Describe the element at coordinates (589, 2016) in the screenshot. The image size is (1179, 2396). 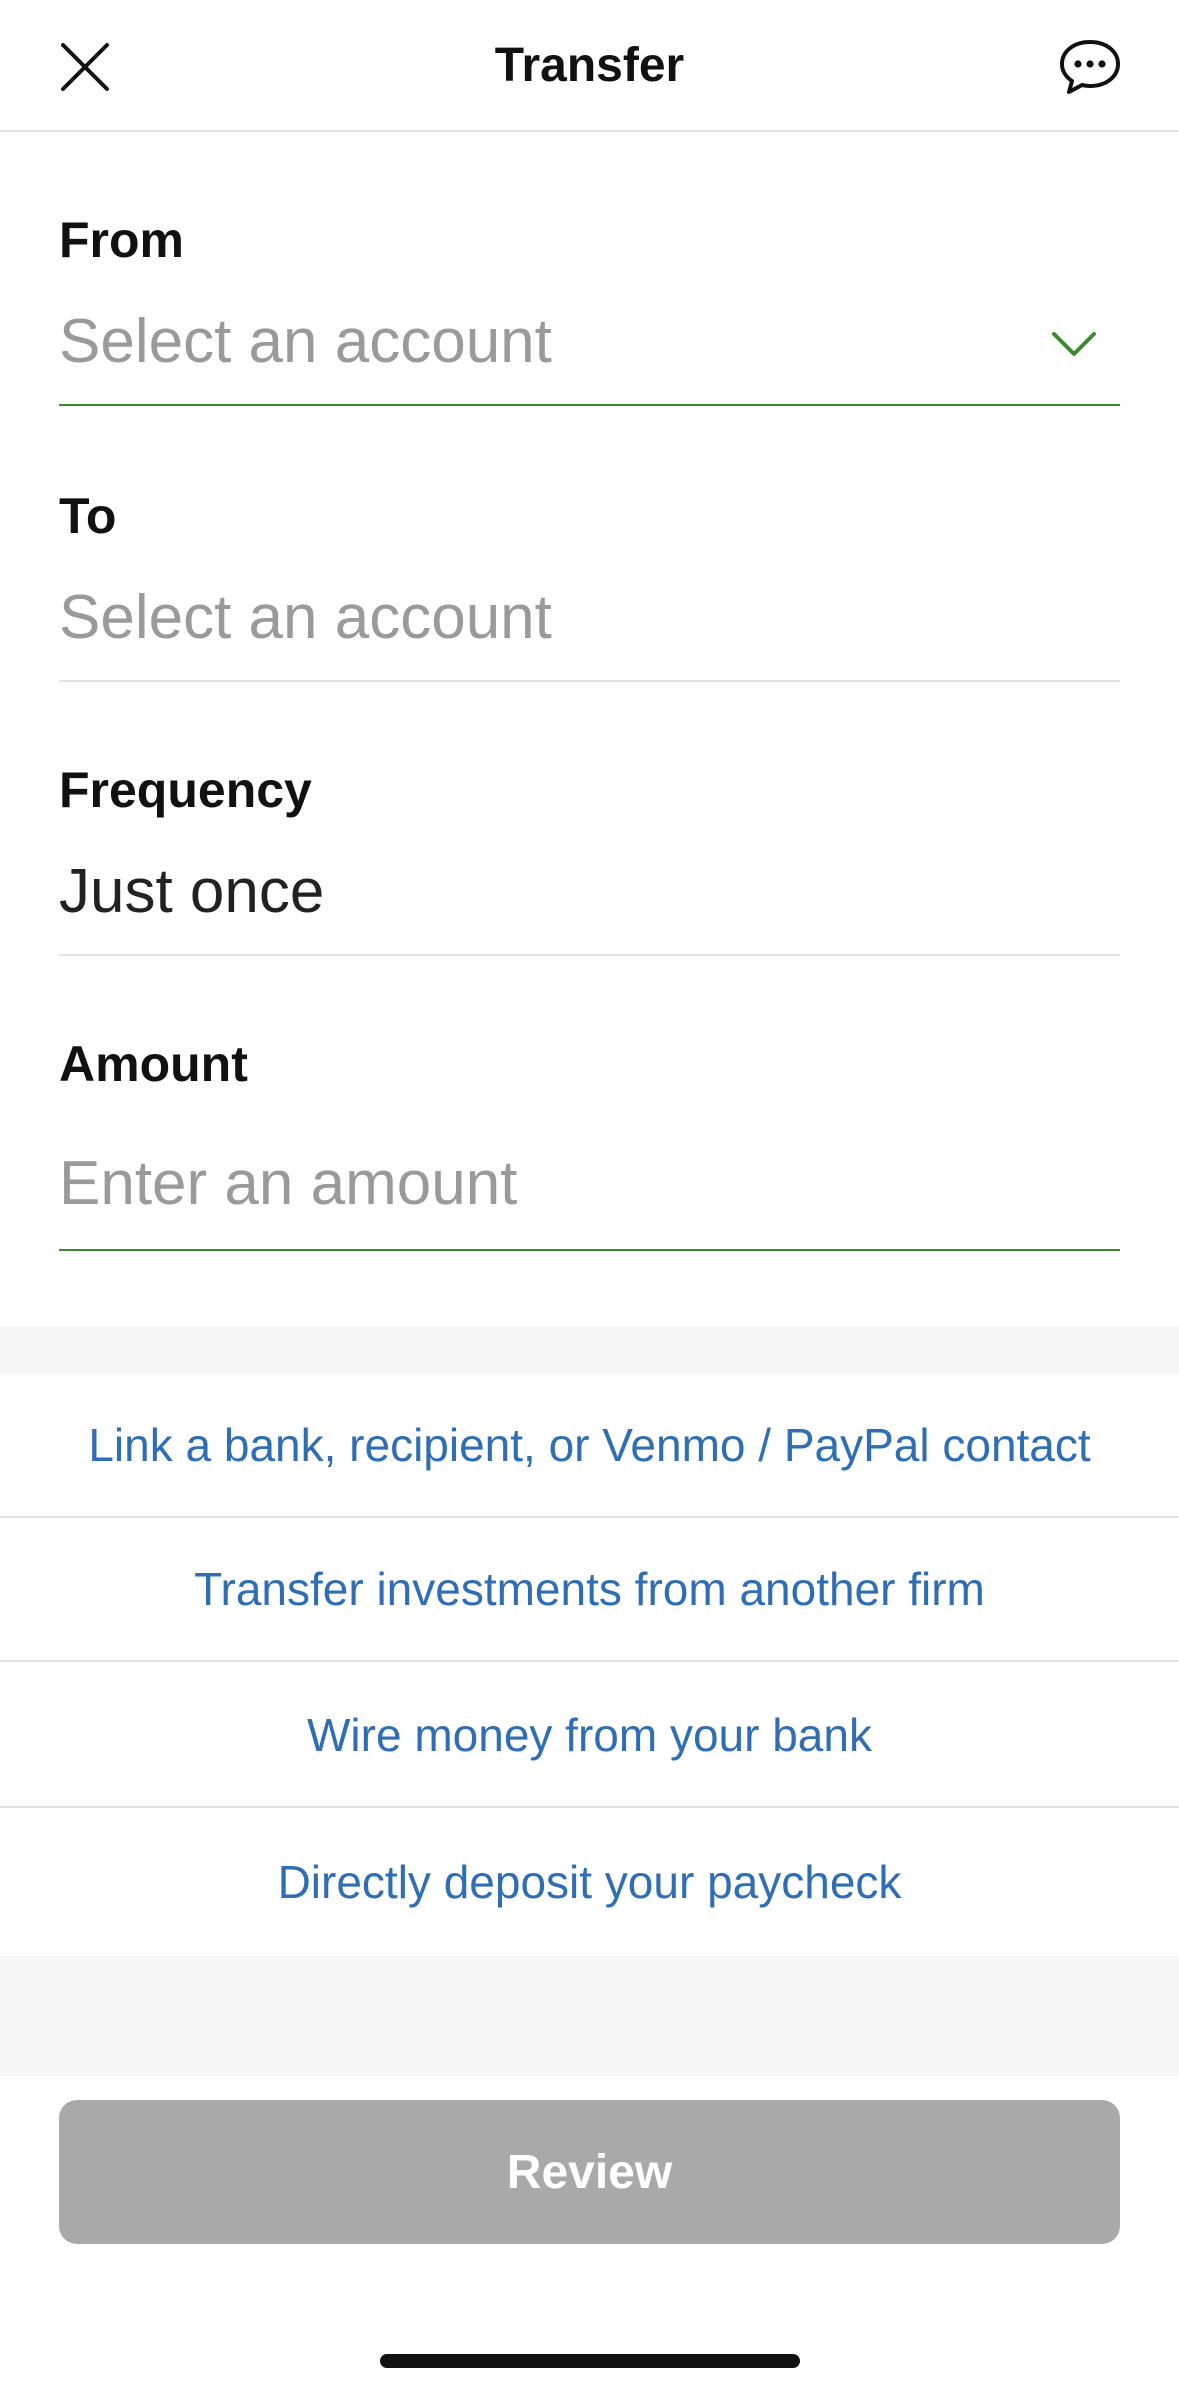
I see `section-divider-bottom` at that location.